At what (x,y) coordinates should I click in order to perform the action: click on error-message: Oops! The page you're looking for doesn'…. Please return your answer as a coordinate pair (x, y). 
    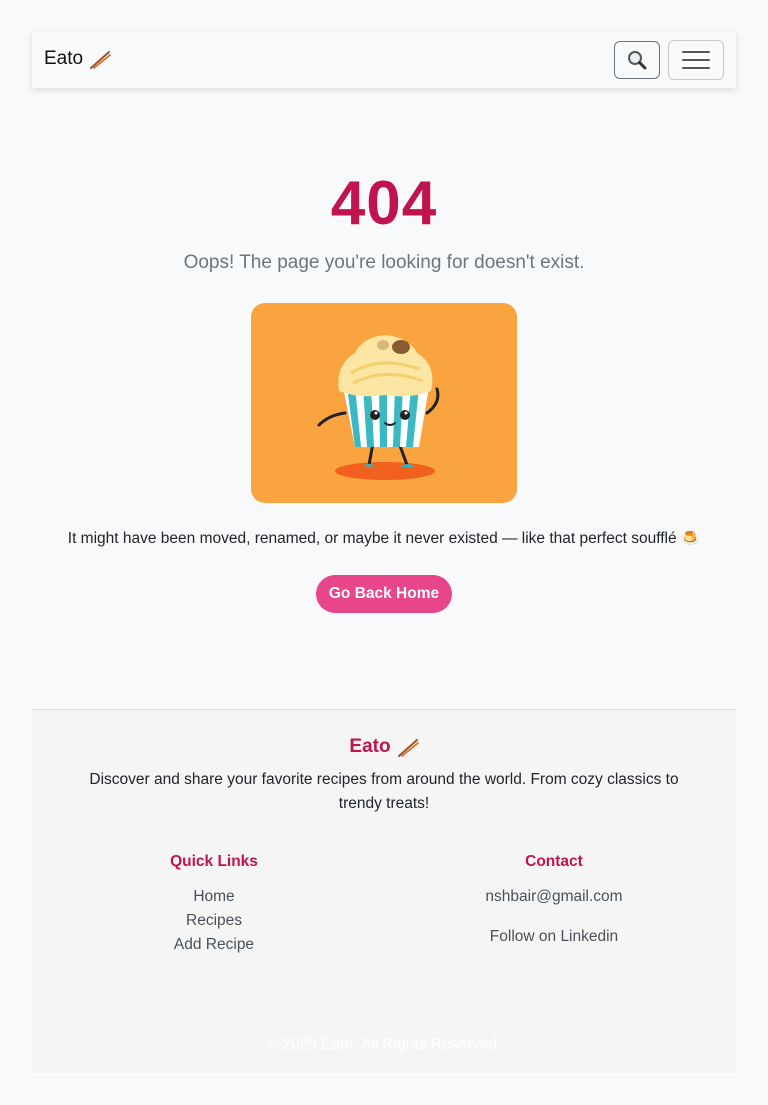
    Looking at the image, I should click on (384, 262).